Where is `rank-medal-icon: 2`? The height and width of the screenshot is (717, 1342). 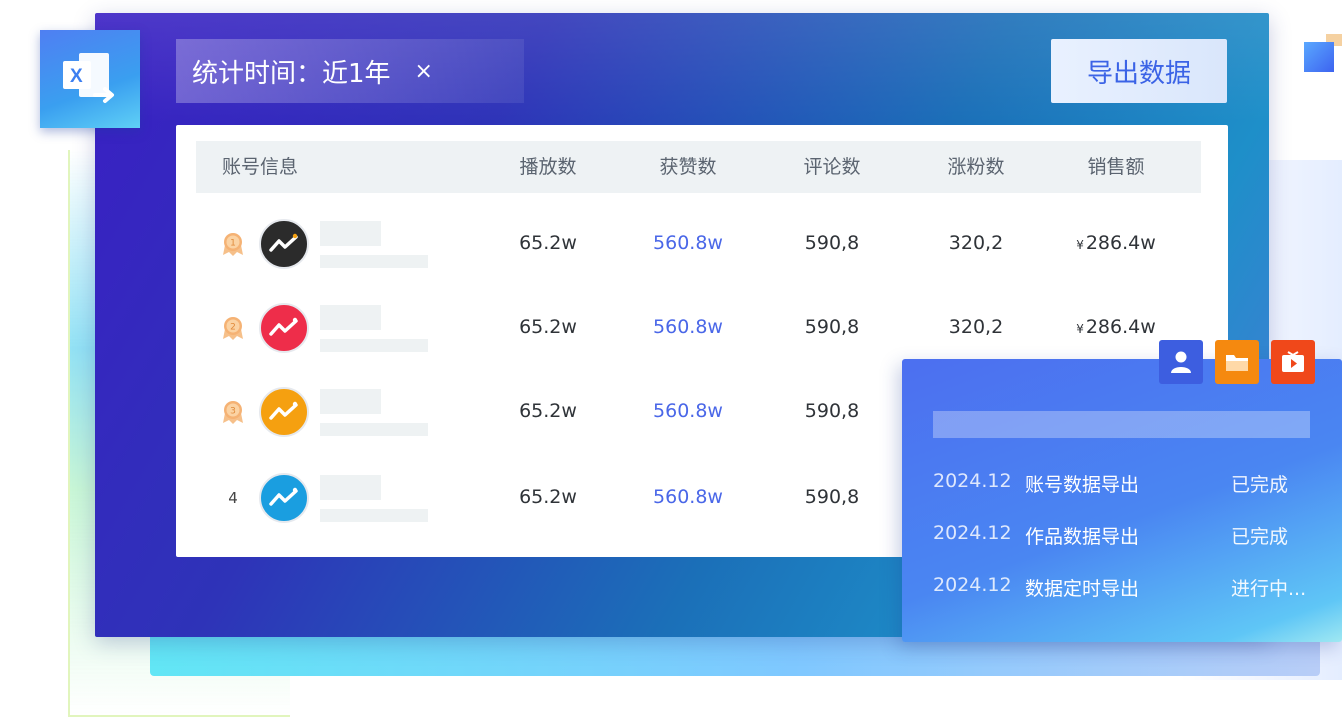
rank-medal-icon: 2 is located at coordinates (233, 328).